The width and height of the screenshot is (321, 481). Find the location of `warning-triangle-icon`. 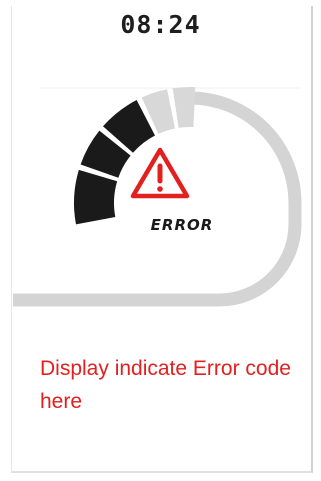

warning-triangle-icon is located at coordinates (160, 173).